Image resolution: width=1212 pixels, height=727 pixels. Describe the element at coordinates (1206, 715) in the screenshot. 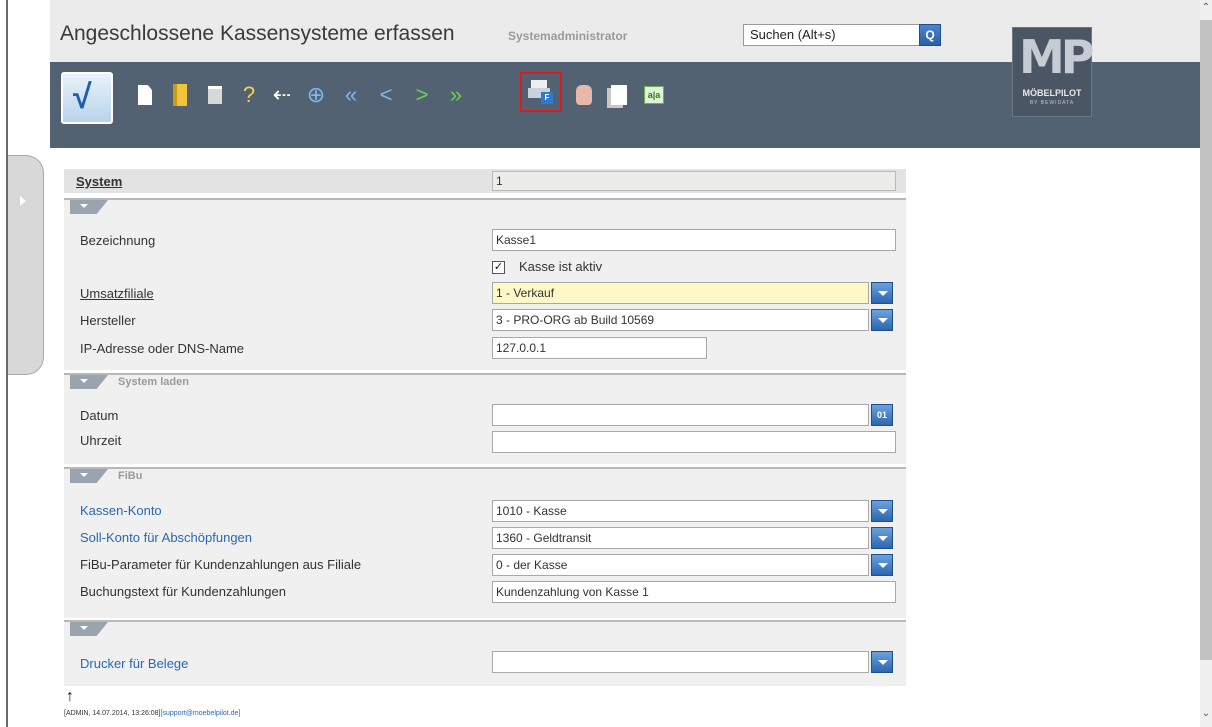

I see `scroll-down-icon: ⌄` at that location.